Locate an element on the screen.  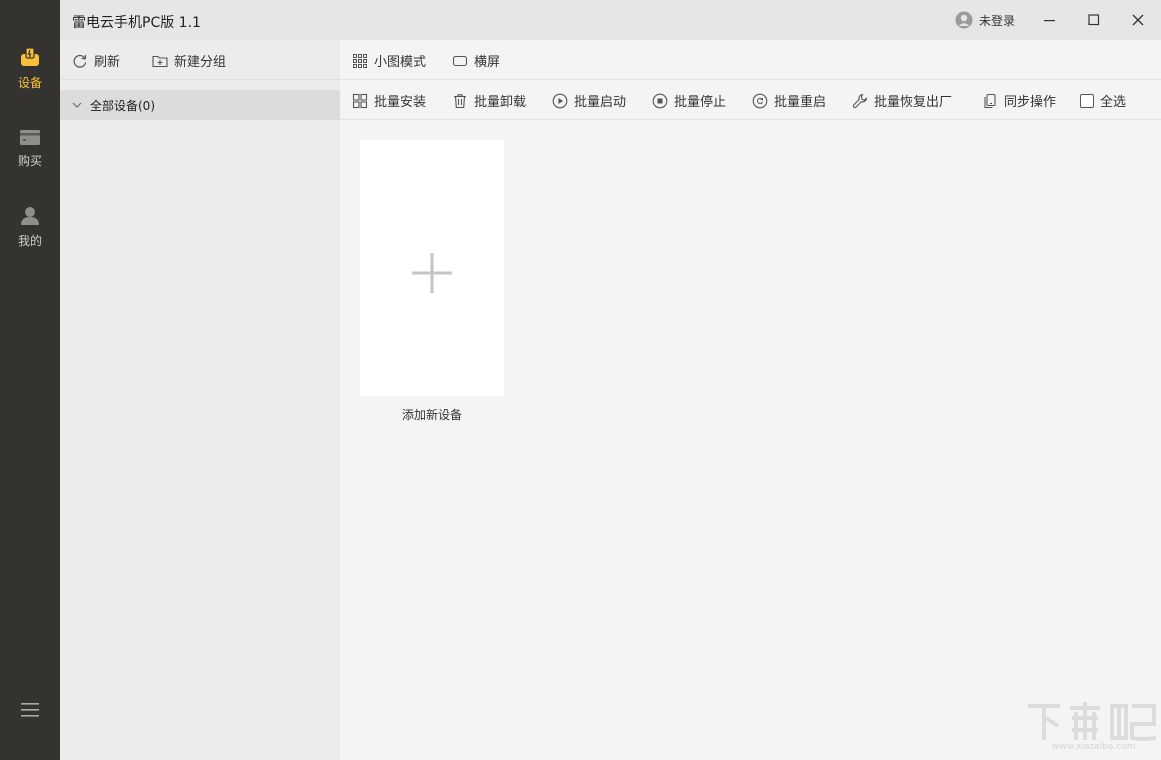
wrench-icon is located at coordinates (860, 101).